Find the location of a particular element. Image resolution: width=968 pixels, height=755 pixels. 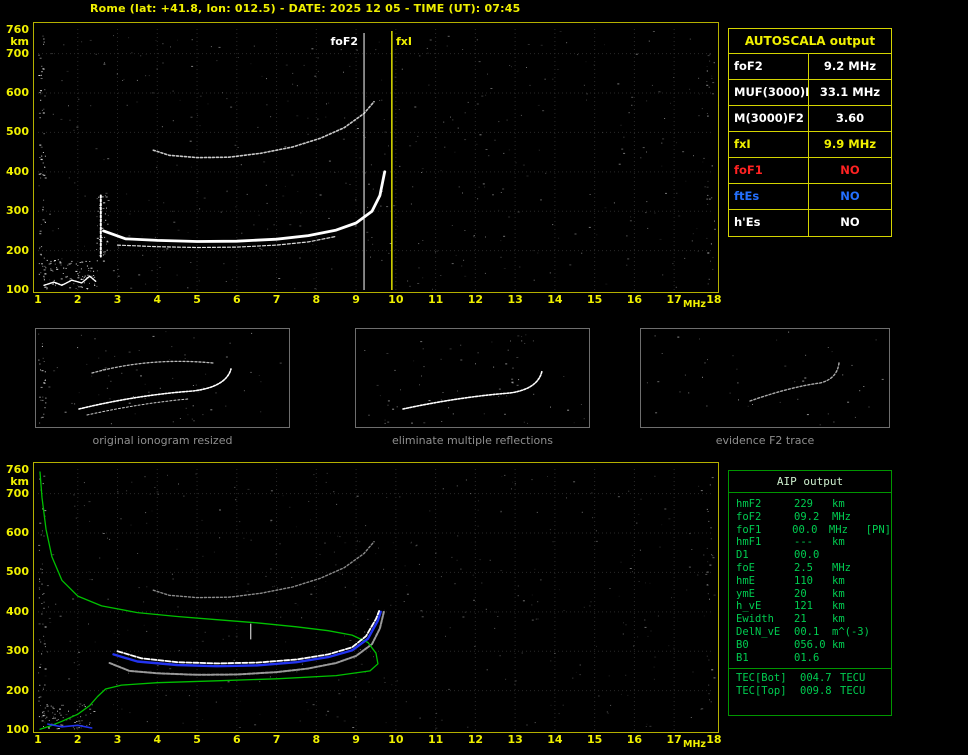

aip-note: [PN] is located at coordinates (878, 529).